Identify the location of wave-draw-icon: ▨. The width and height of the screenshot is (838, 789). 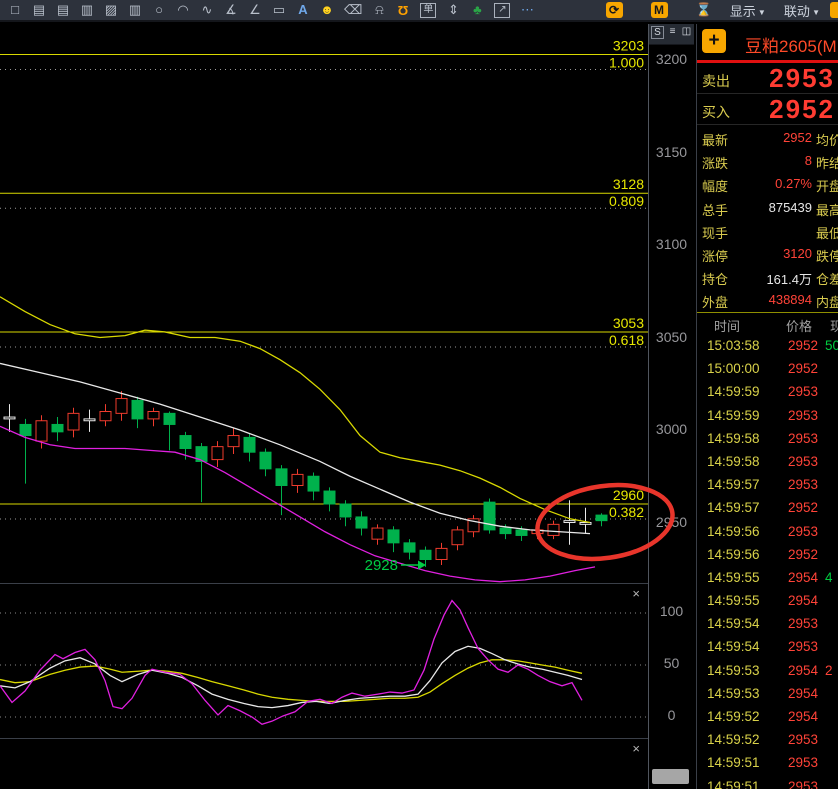
(111, 10).